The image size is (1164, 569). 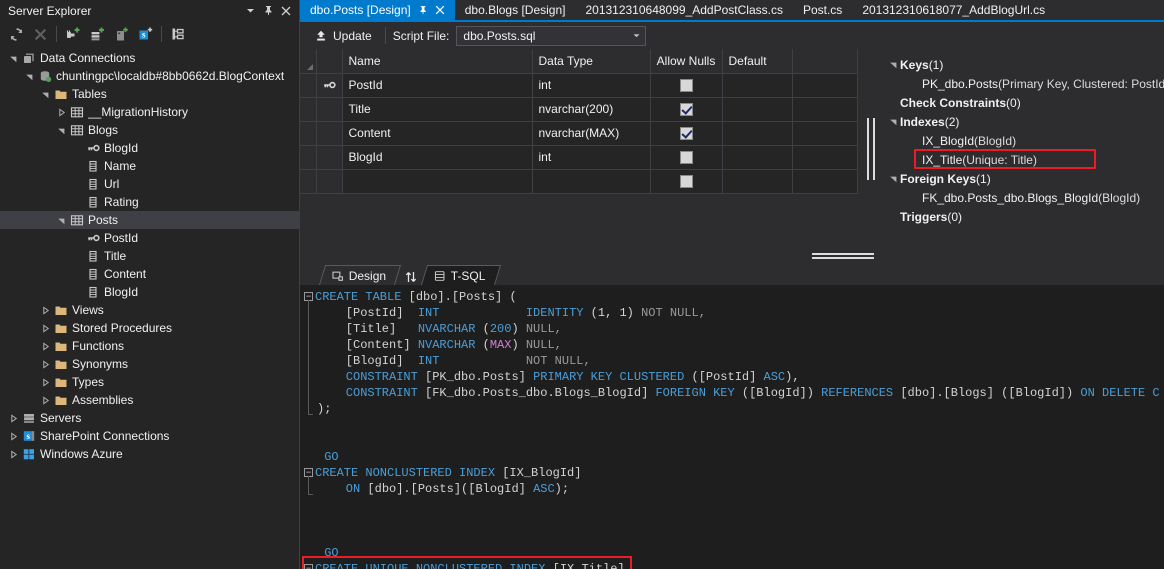 What do you see at coordinates (1025, 178) in the screenshot?
I see `properties-group-foreign-keys: Foreign Keys (1)` at bounding box center [1025, 178].